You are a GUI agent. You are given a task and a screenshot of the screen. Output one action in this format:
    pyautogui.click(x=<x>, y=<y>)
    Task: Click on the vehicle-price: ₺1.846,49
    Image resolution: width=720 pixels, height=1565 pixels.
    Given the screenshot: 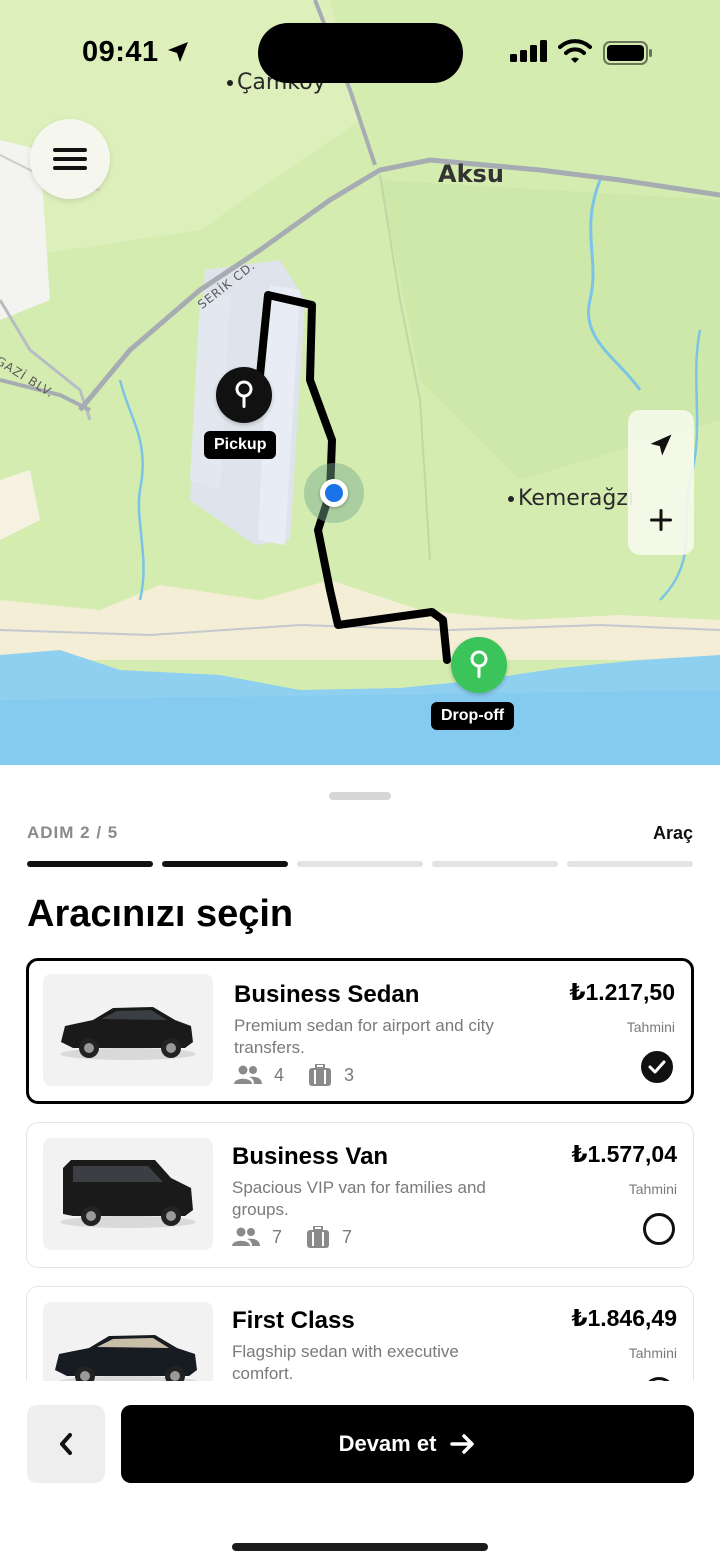 What is the action you would take?
    pyautogui.click(x=624, y=1318)
    